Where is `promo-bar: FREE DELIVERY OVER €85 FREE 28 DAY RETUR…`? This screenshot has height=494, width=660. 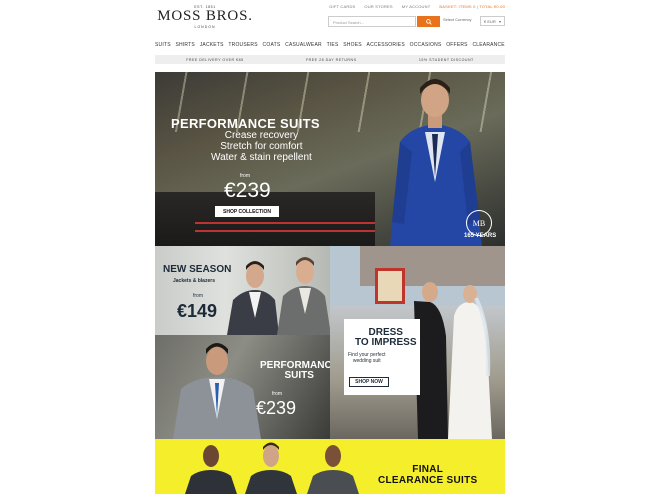 promo-bar: FREE DELIVERY OVER €85 FREE 28 DAY RETUR… is located at coordinates (330, 59).